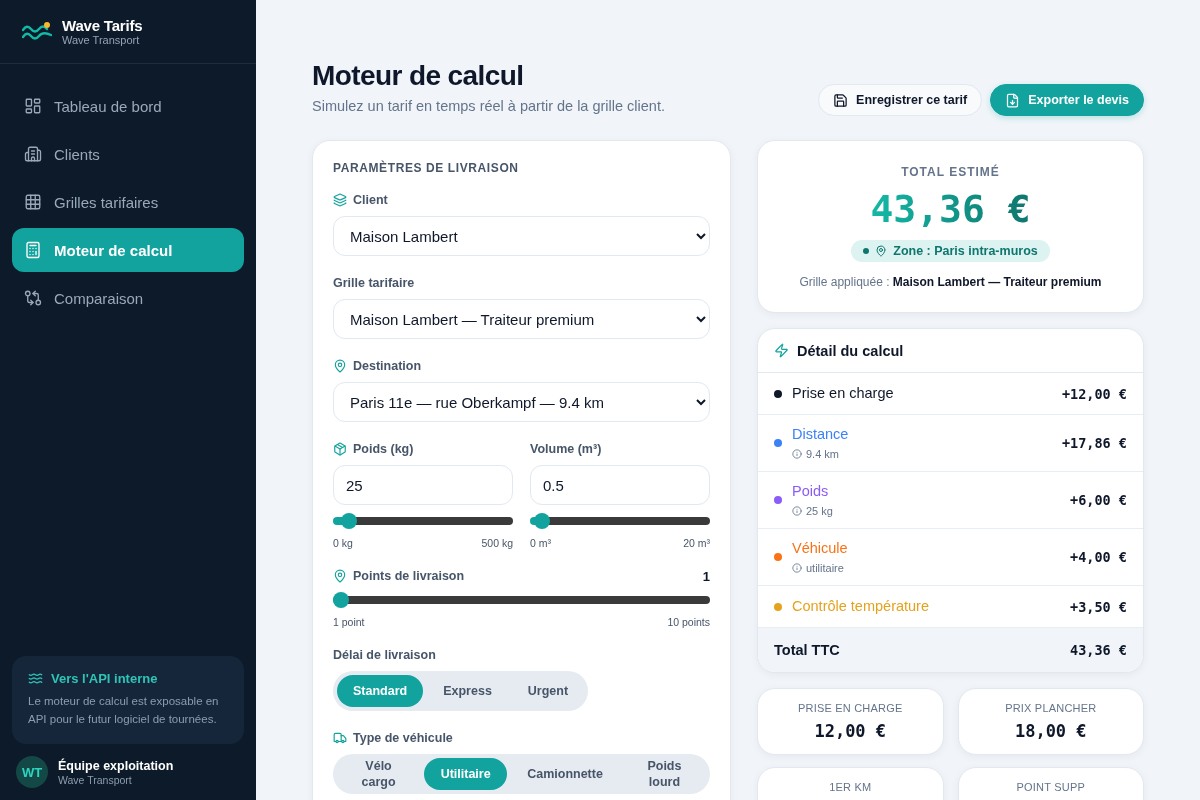 The height and width of the screenshot is (800, 1200). What do you see at coordinates (467, 691) in the screenshot?
I see `delay-option: Express` at bounding box center [467, 691].